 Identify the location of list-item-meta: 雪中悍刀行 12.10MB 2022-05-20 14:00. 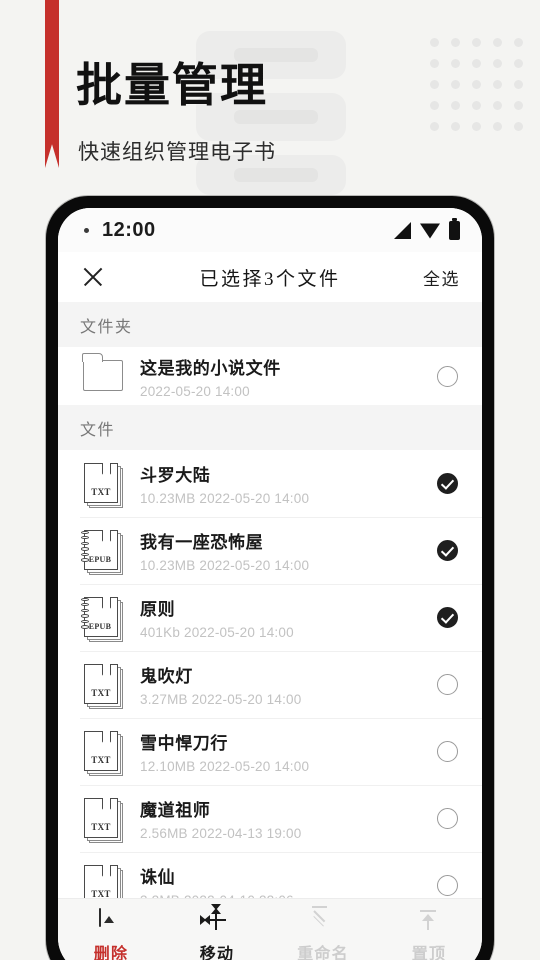
(284, 751).